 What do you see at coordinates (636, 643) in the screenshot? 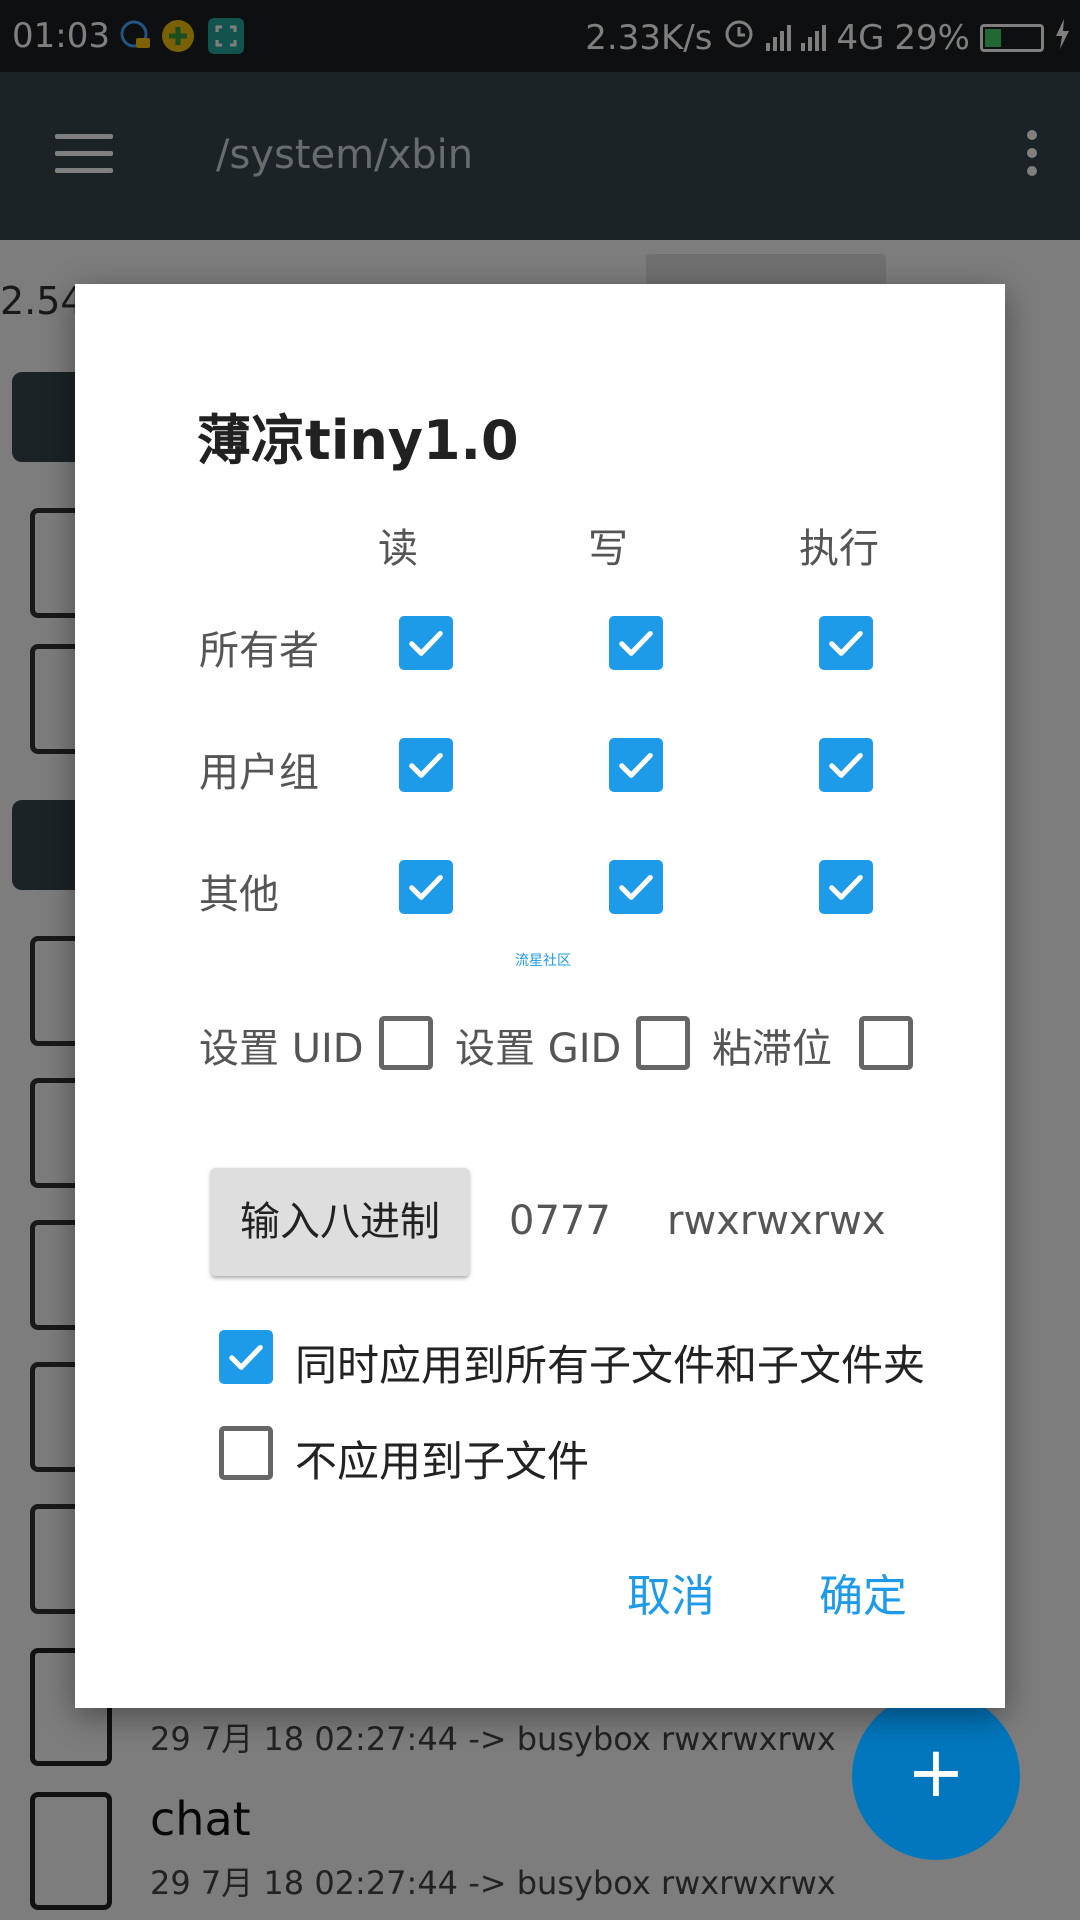
I see `owner-write-checkbox` at bounding box center [636, 643].